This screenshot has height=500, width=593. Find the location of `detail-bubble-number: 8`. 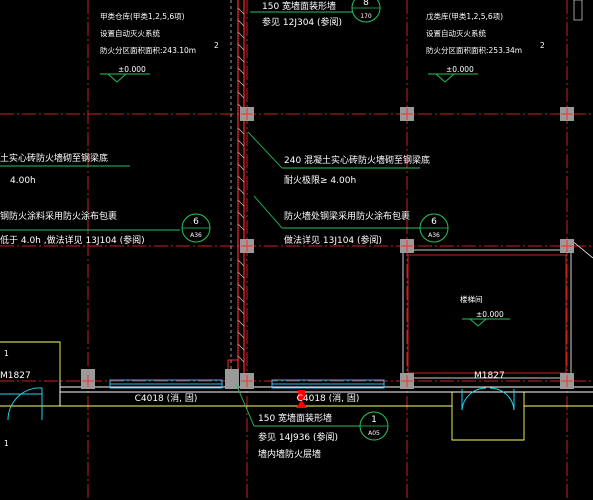

detail-bubble-number: 8 is located at coordinates (366, 4).